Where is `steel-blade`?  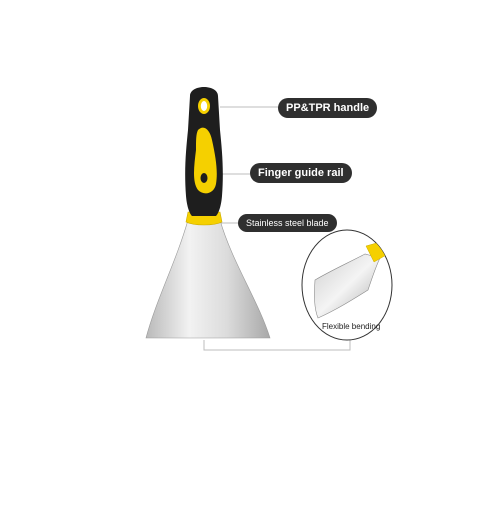
steel-blade is located at coordinates (208, 279).